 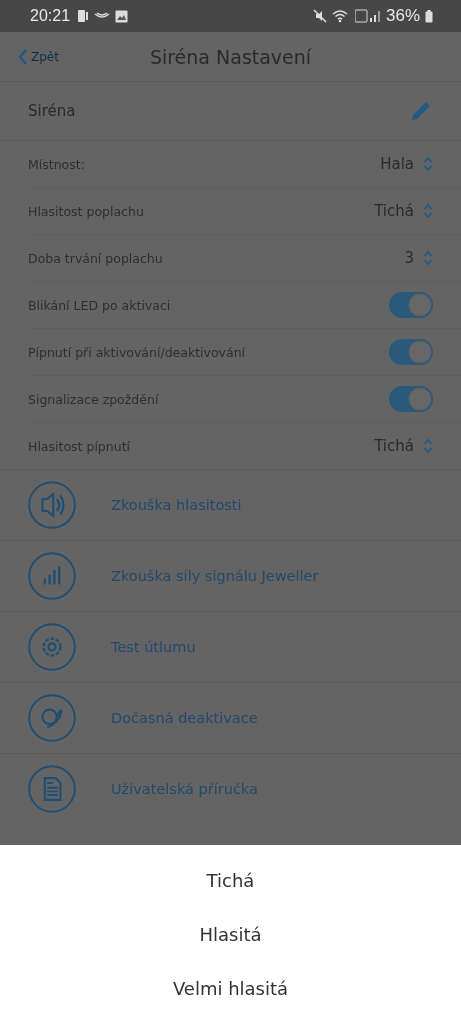 I want to click on sheet-option: Velmi hlasitá, so click(x=230, y=988).